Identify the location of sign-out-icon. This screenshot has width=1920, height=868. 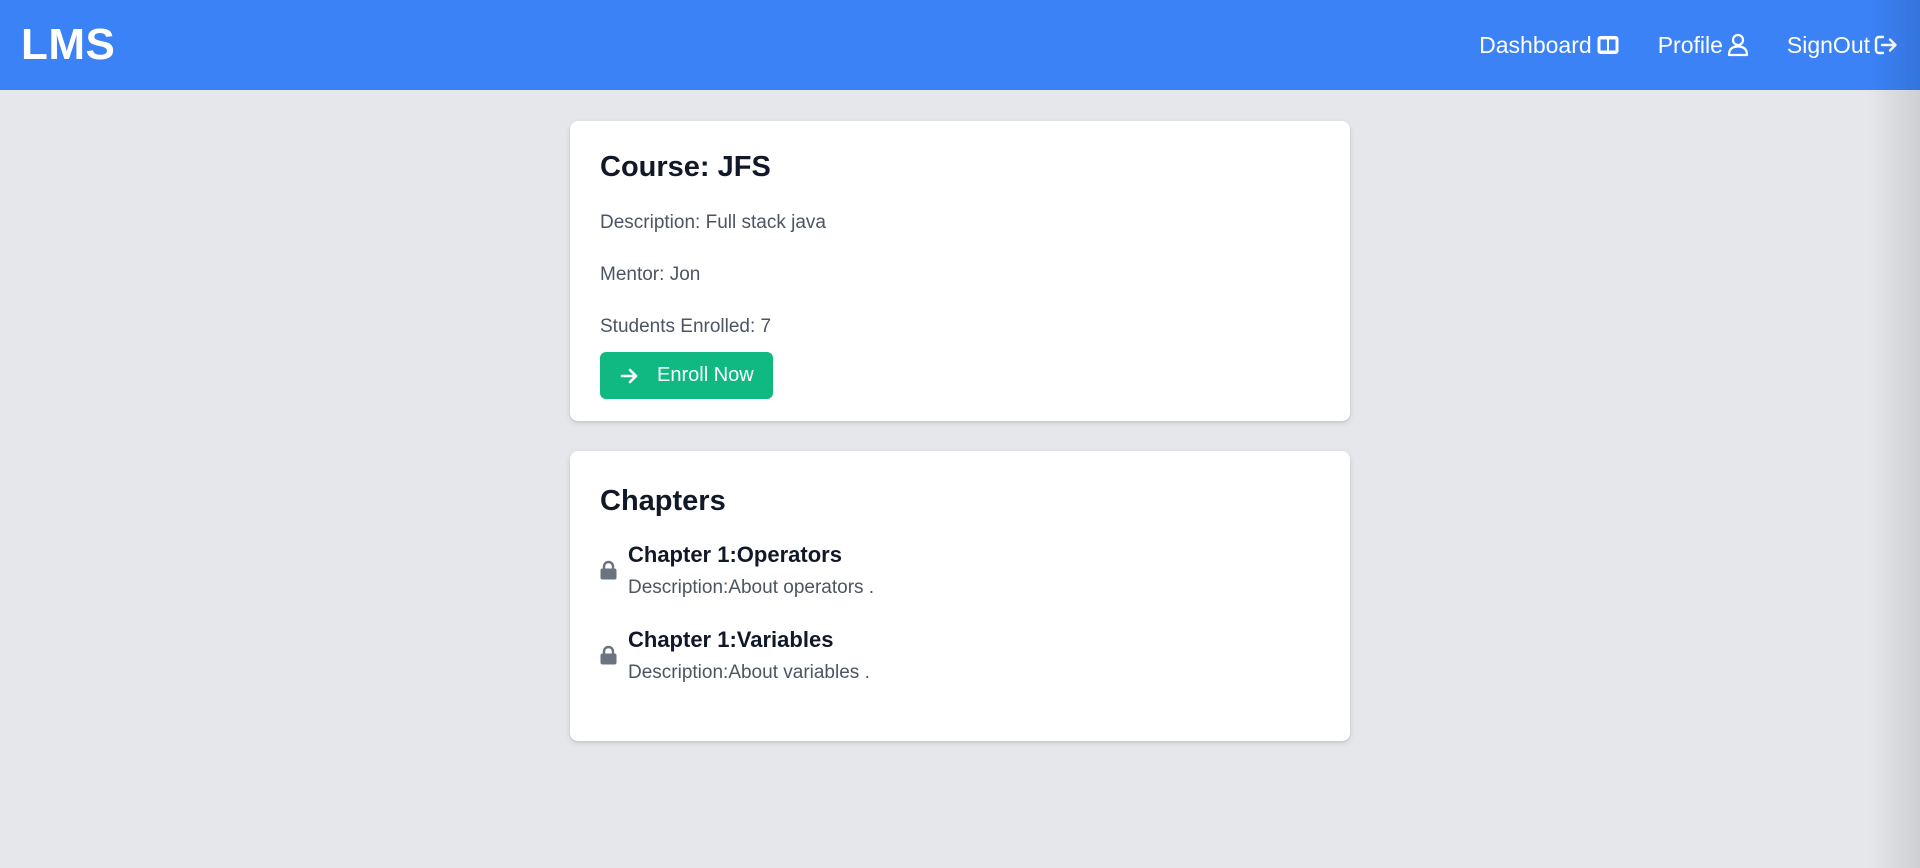
(1885, 45).